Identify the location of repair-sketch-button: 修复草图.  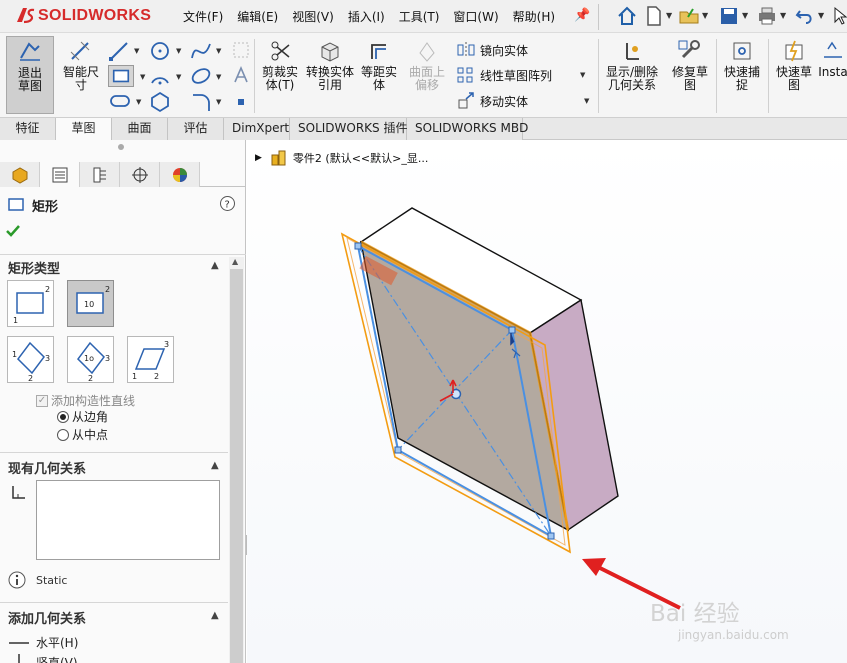
(690, 64).